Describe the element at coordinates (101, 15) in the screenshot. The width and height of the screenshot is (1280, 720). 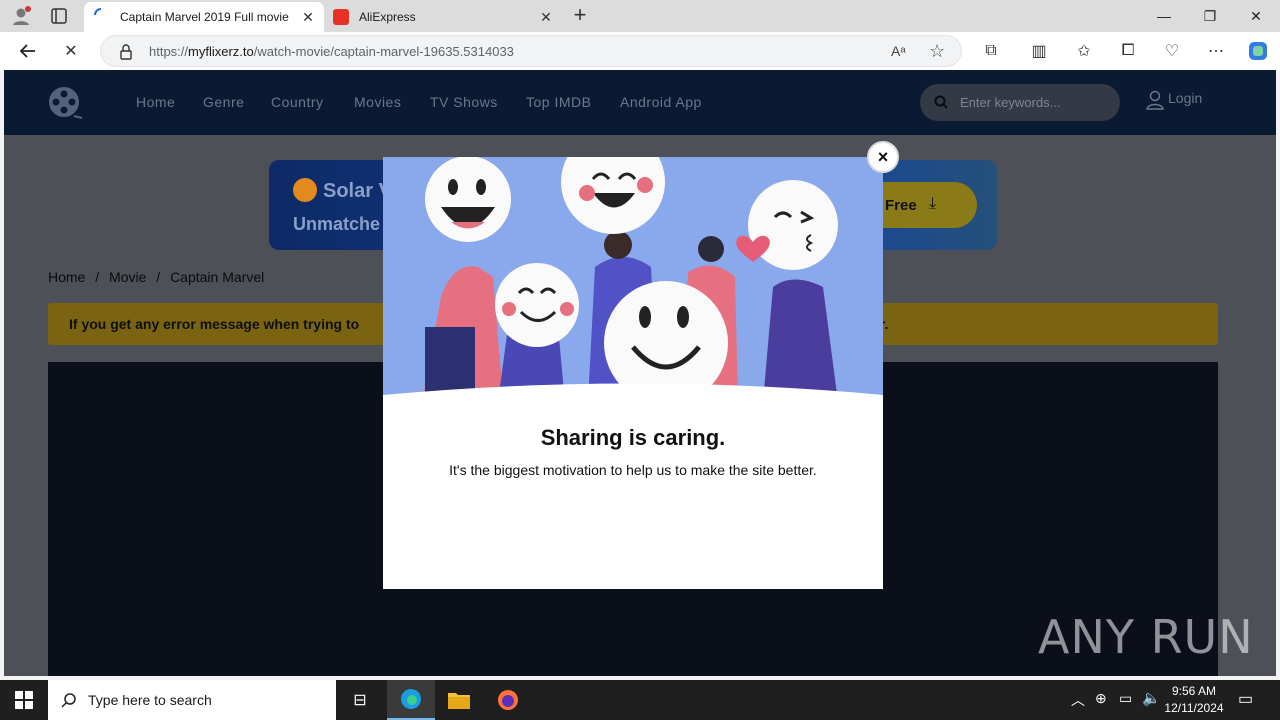
I see `loading-icon` at that location.